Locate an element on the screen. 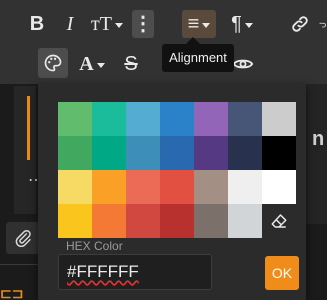 This screenshot has width=327, height=300. font-family-button: A is located at coordinates (92, 64).